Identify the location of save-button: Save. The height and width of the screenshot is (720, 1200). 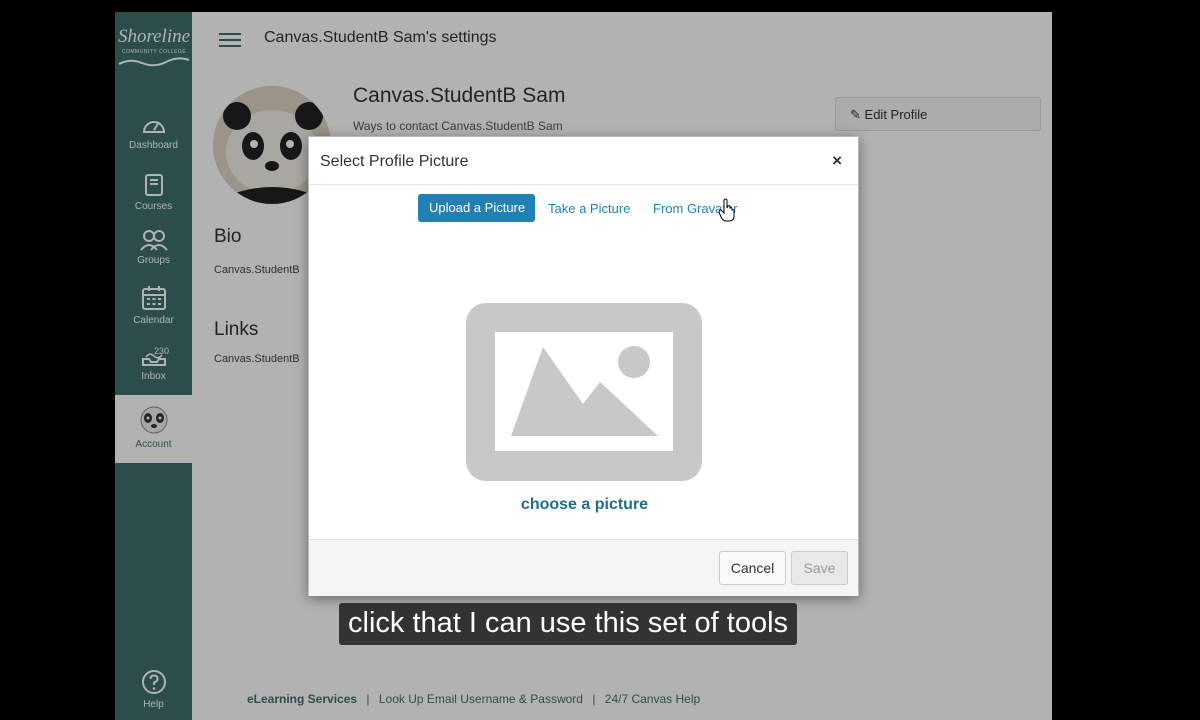
(819, 568).